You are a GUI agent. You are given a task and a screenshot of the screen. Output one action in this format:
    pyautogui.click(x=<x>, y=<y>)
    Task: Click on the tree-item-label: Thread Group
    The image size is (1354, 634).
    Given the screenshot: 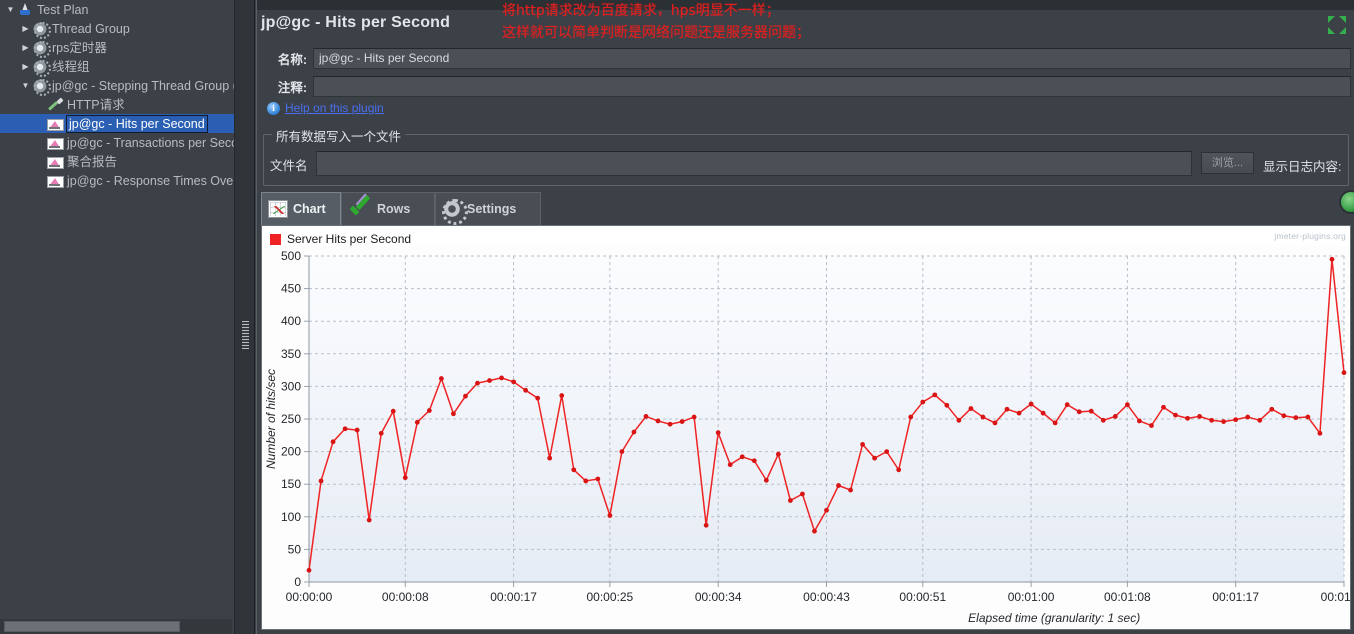 What is the action you would take?
    pyautogui.click(x=91, y=28)
    